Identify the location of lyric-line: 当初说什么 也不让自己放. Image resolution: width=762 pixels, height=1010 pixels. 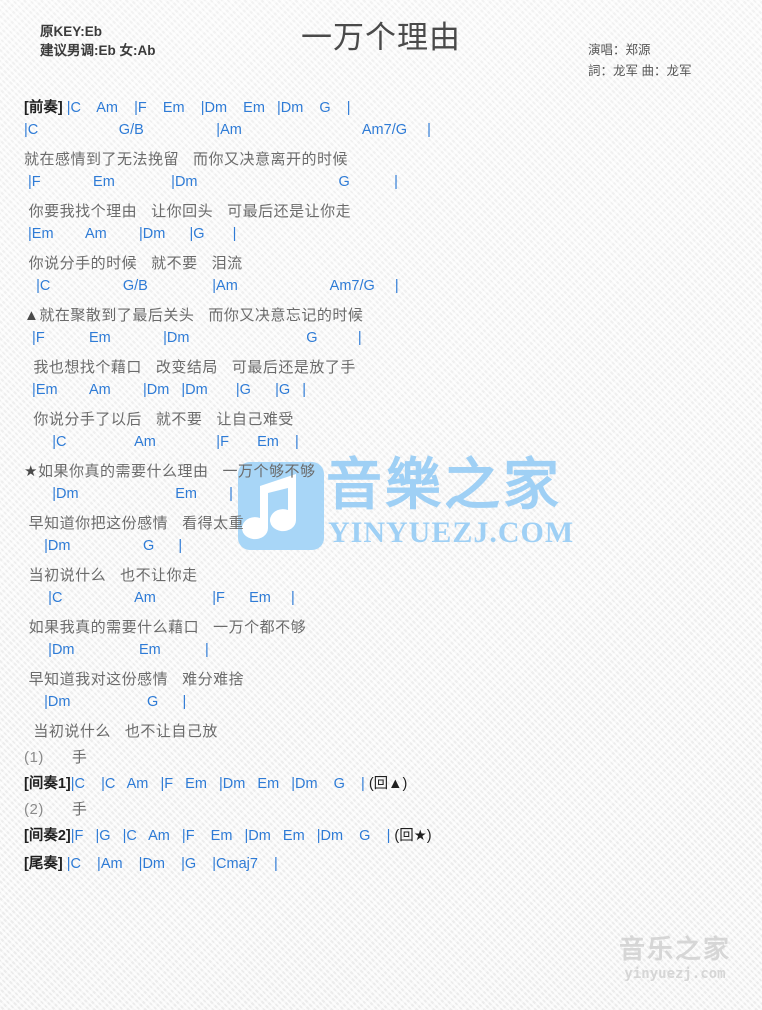
(121, 731).